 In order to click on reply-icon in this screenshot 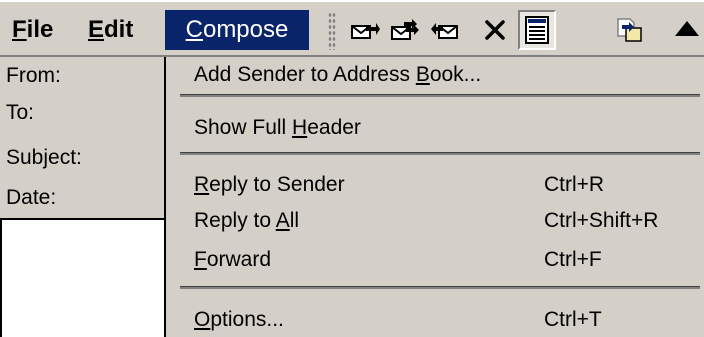, I will do `click(365, 31)`.